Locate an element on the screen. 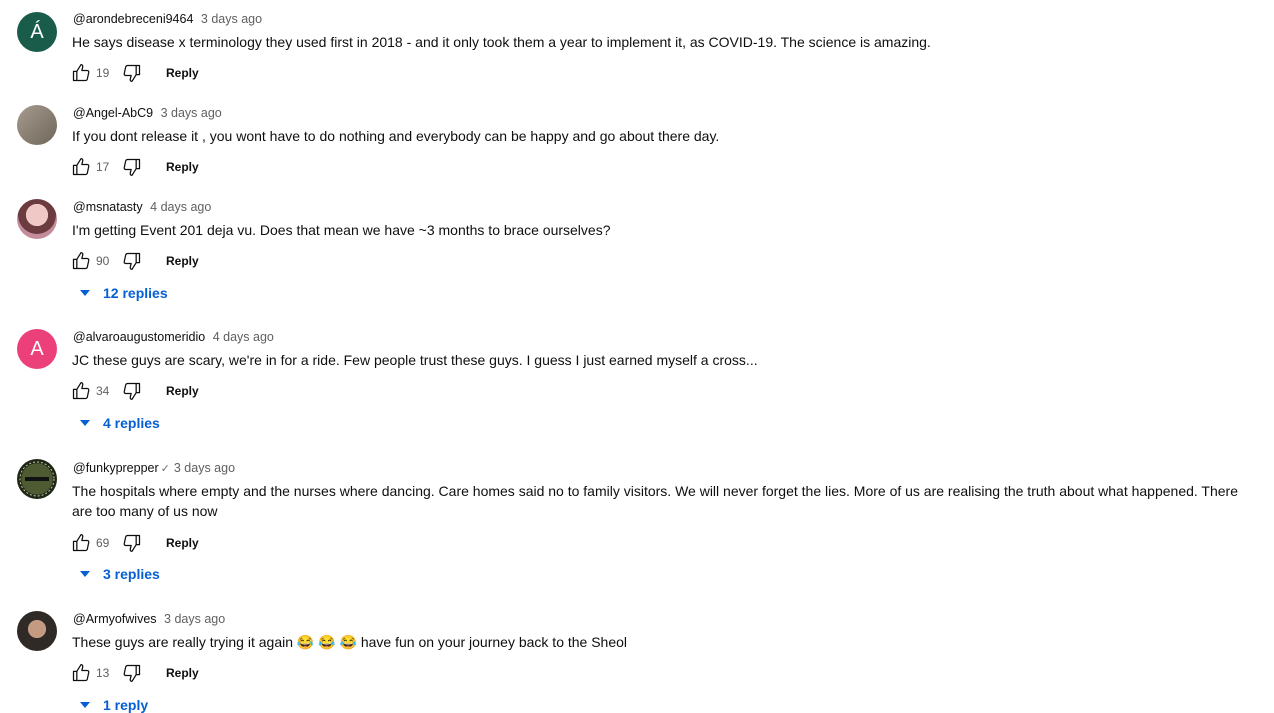 The width and height of the screenshot is (1274, 713). avatar: A is located at coordinates (37, 349).